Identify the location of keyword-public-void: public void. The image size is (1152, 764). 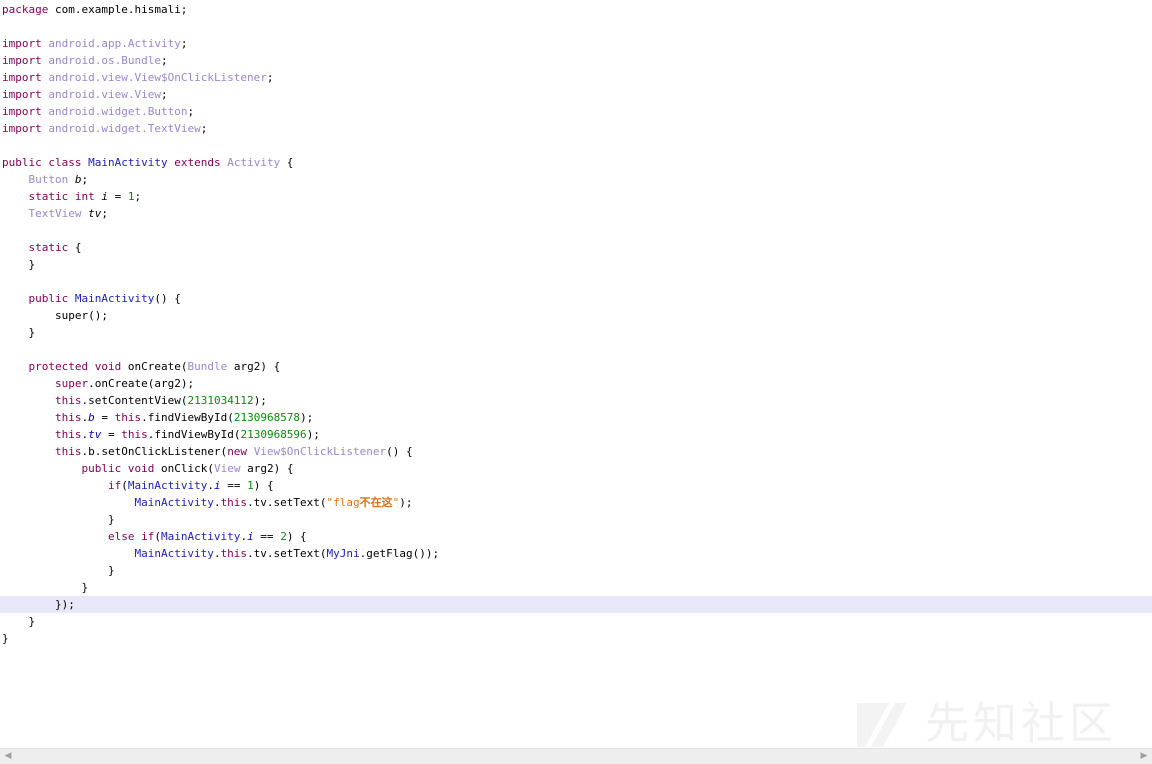
(118, 468).